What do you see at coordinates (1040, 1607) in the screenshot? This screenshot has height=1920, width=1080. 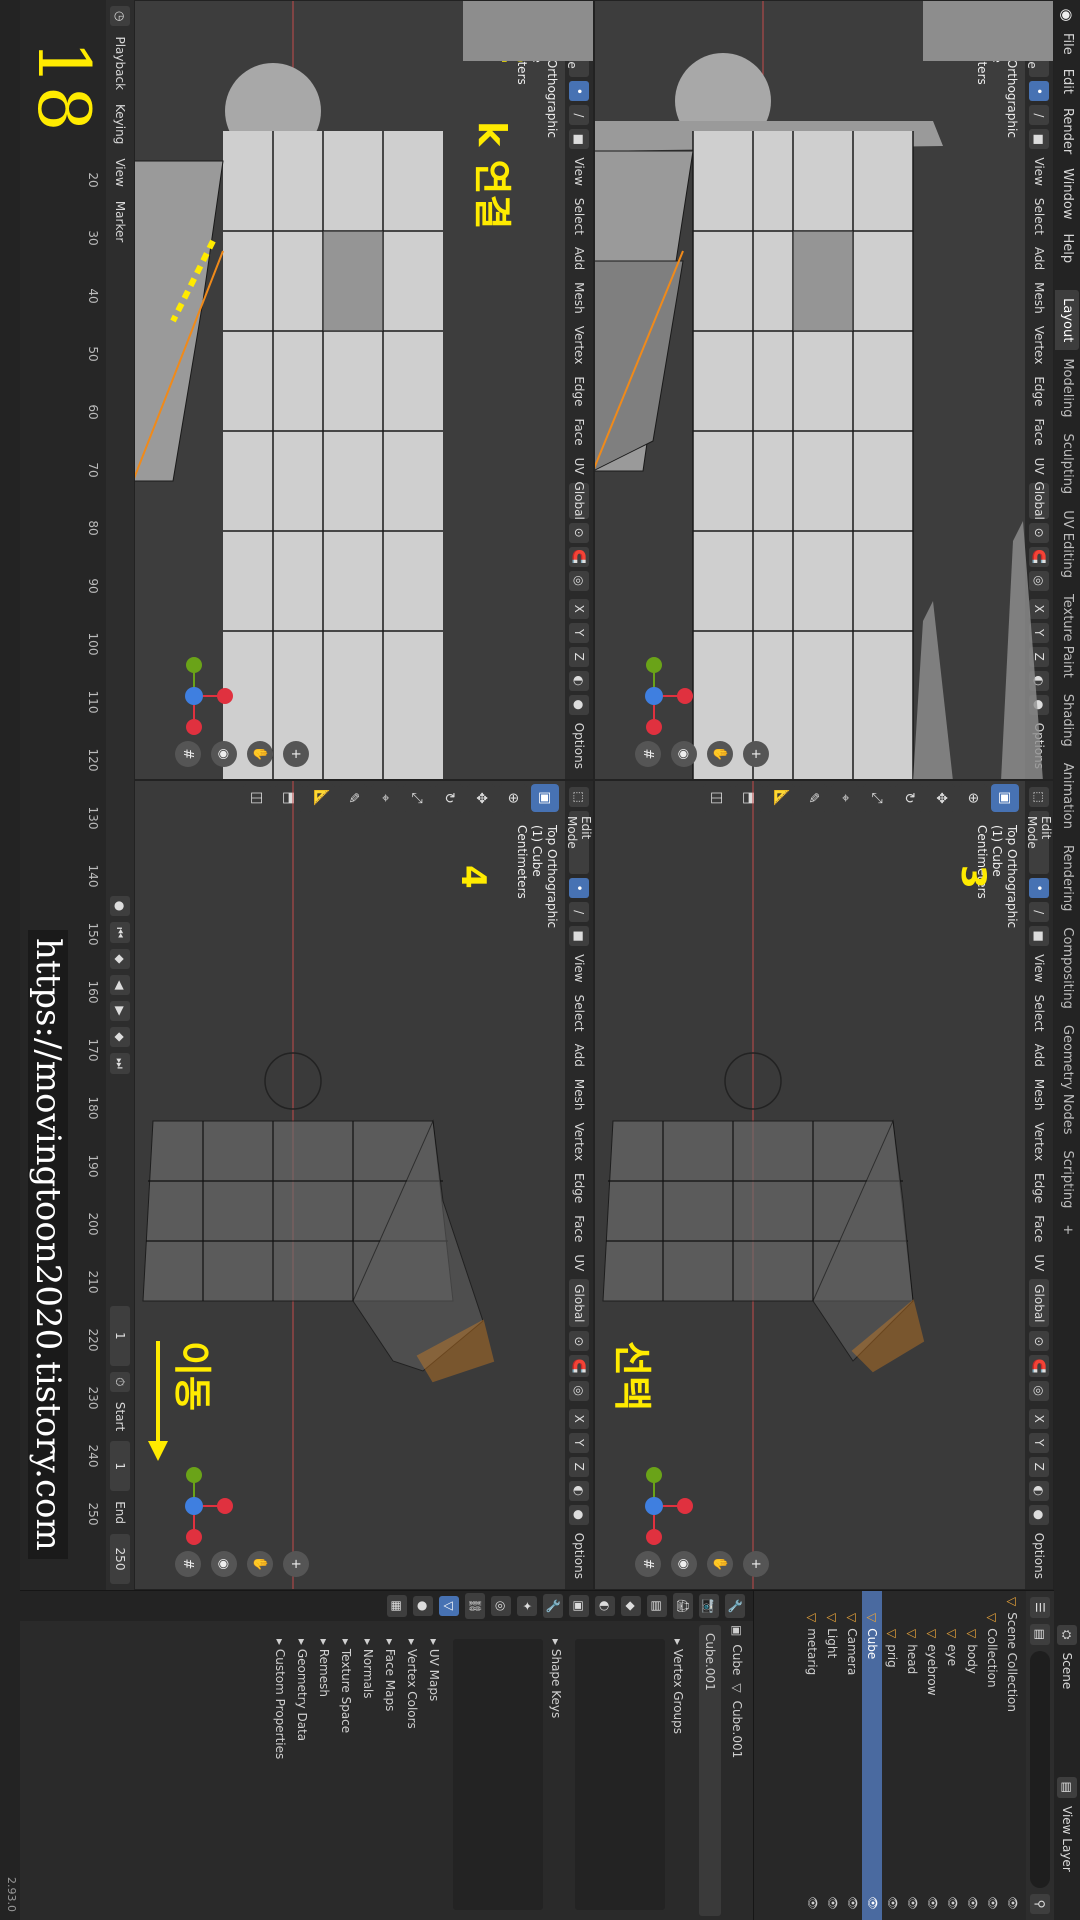 I see `outliner-editor-icon: ☰` at bounding box center [1040, 1607].